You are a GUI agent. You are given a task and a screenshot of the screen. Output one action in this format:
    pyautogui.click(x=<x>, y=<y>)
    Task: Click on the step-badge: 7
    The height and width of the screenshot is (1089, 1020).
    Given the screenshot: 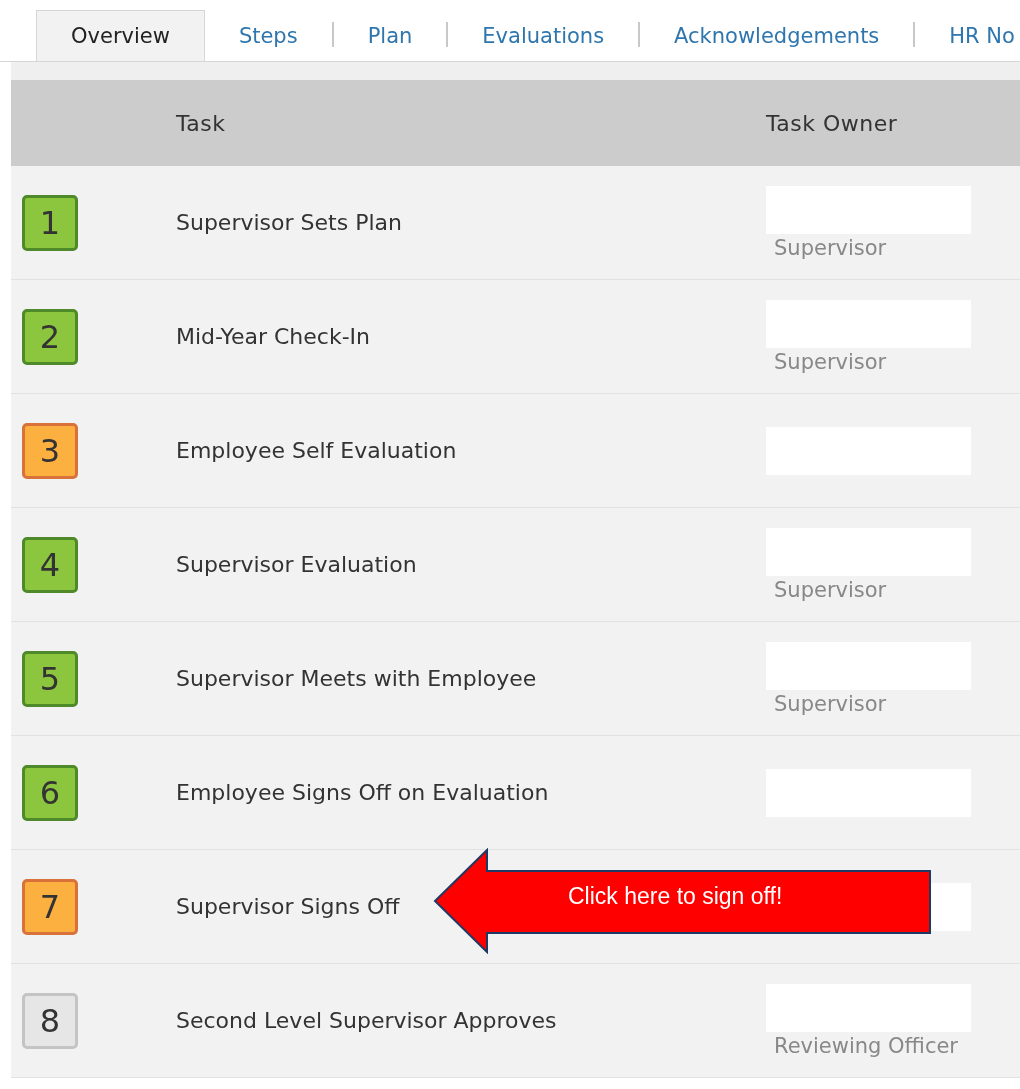 What is the action you would take?
    pyautogui.click(x=50, y=906)
    